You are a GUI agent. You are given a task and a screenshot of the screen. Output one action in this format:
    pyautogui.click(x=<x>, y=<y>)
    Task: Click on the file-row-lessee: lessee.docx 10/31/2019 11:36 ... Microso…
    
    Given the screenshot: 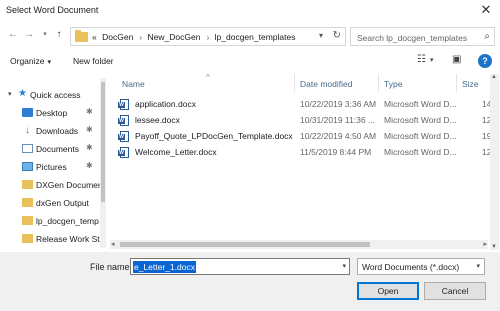 What is the action you would take?
    pyautogui.click(x=300, y=120)
    